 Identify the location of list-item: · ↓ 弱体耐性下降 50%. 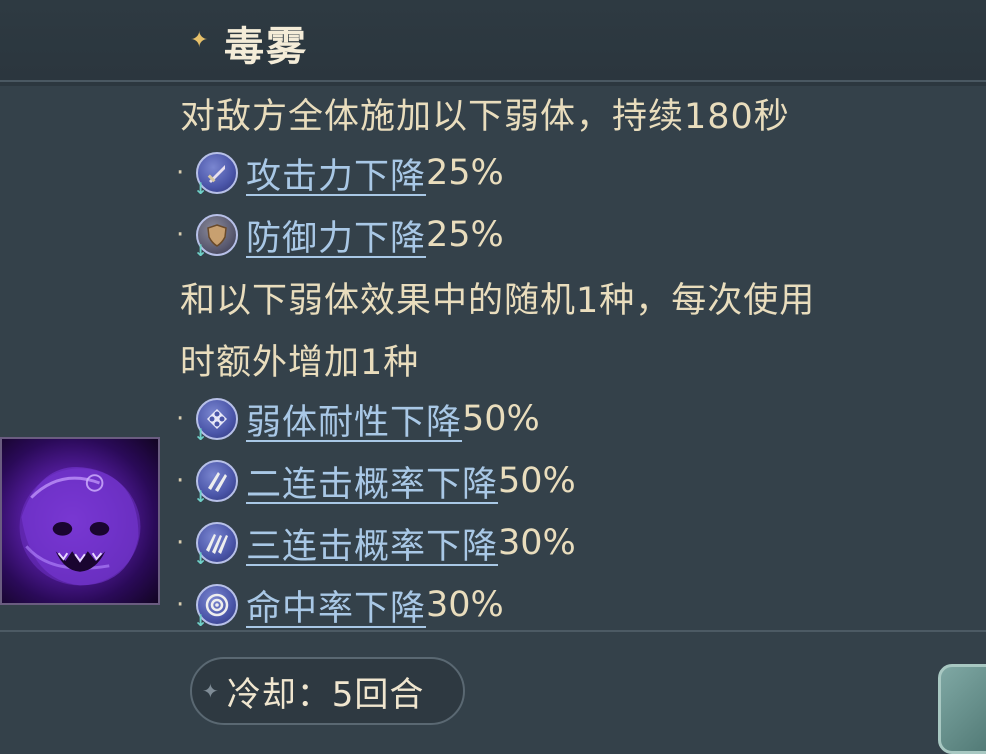
(358, 419).